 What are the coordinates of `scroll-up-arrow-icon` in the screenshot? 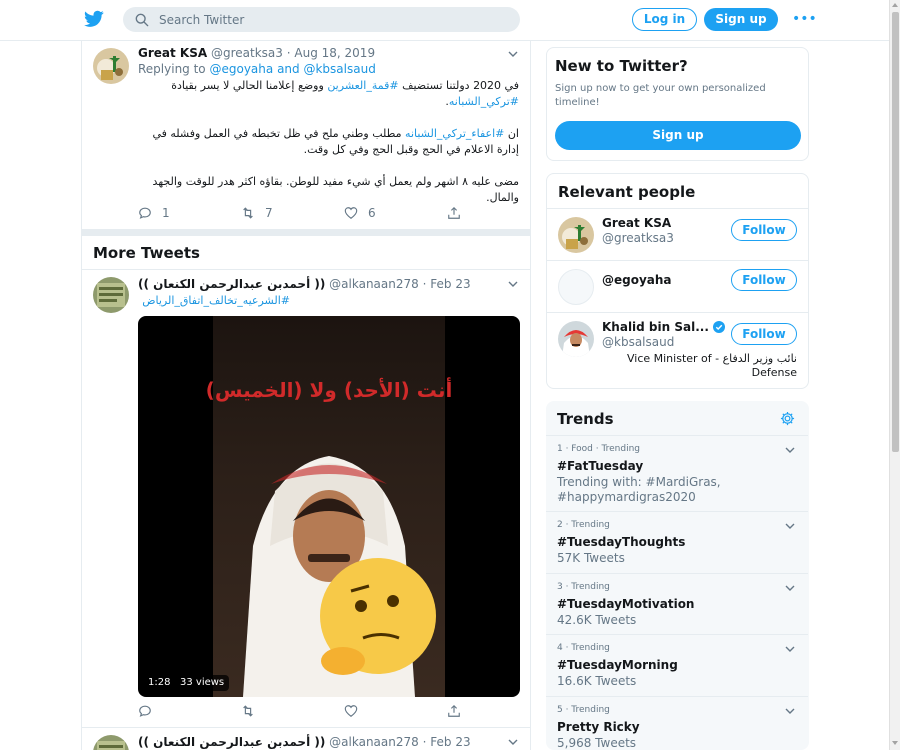 It's located at (895, 5).